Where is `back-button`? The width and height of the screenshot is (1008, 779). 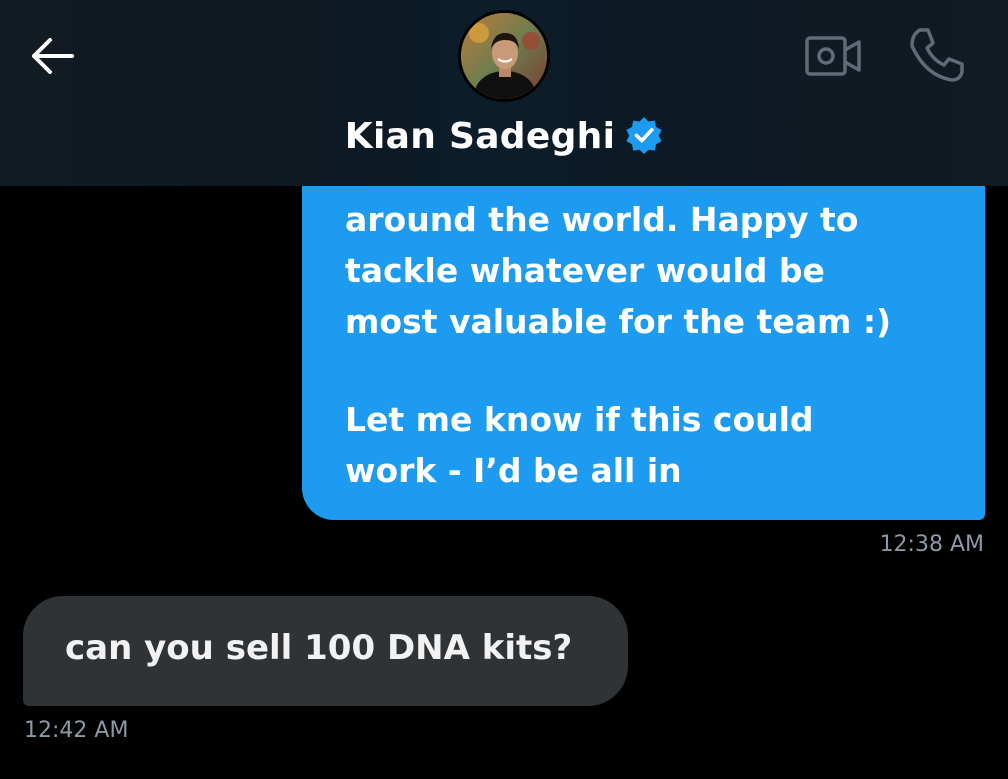 back-button is located at coordinates (52, 56).